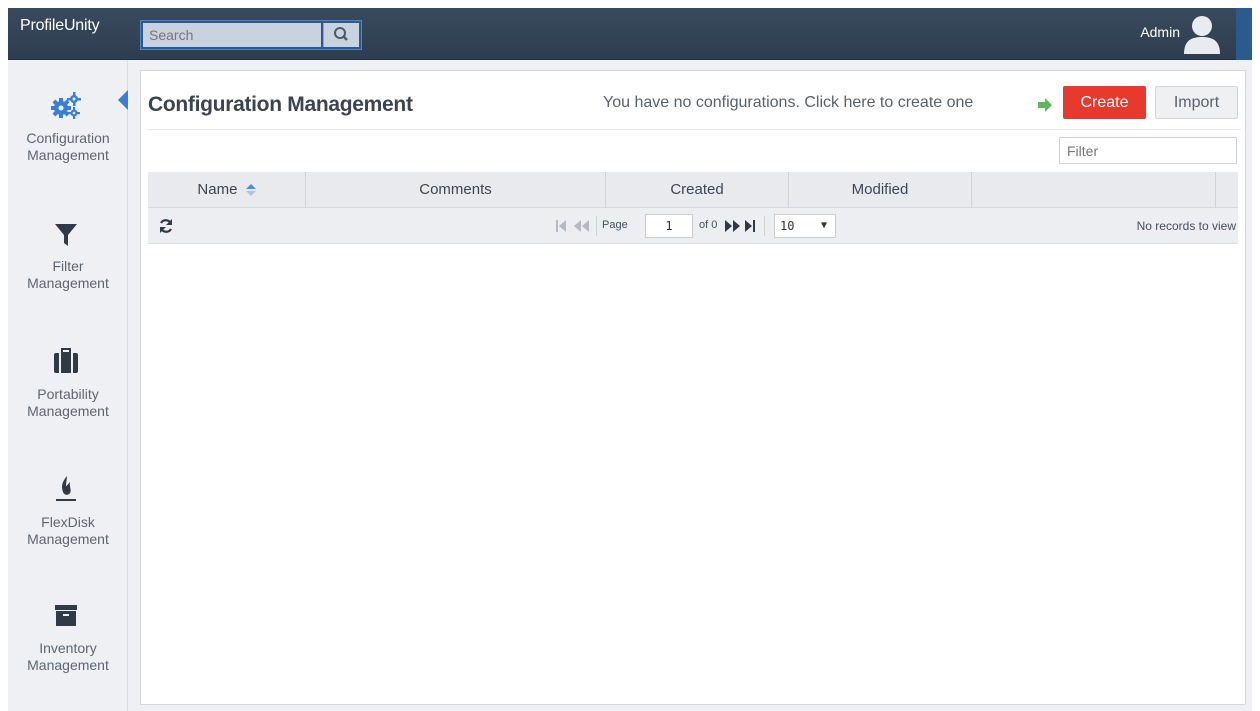 The width and height of the screenshot is (1260, 711). I want to click on filter-input, so click(1148, 150).